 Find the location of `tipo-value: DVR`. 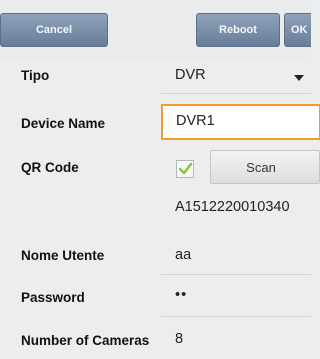

tipo-value: DVR is located at coordinates (190, 75).